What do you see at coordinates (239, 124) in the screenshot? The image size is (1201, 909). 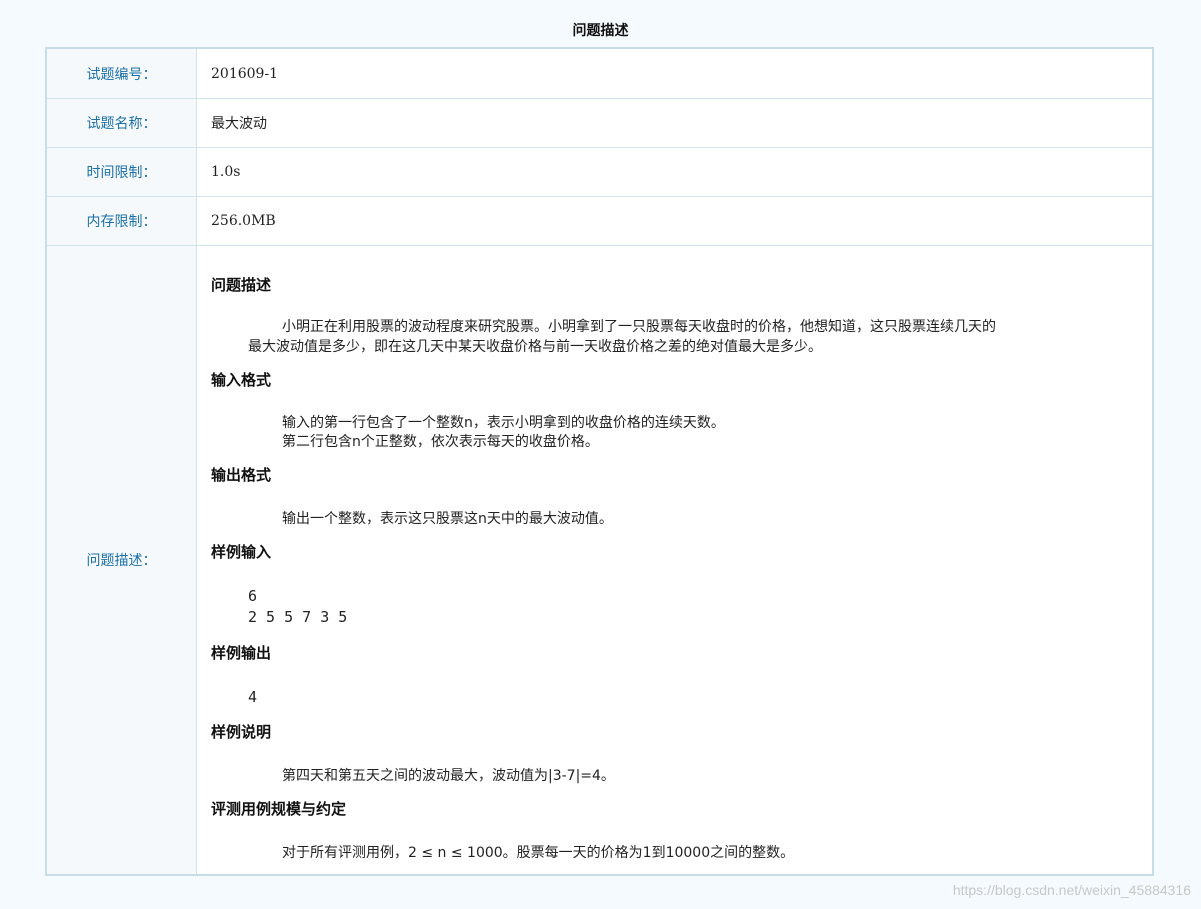 I see `row-value-name: 最大波动` at bounding box center [239, 124].